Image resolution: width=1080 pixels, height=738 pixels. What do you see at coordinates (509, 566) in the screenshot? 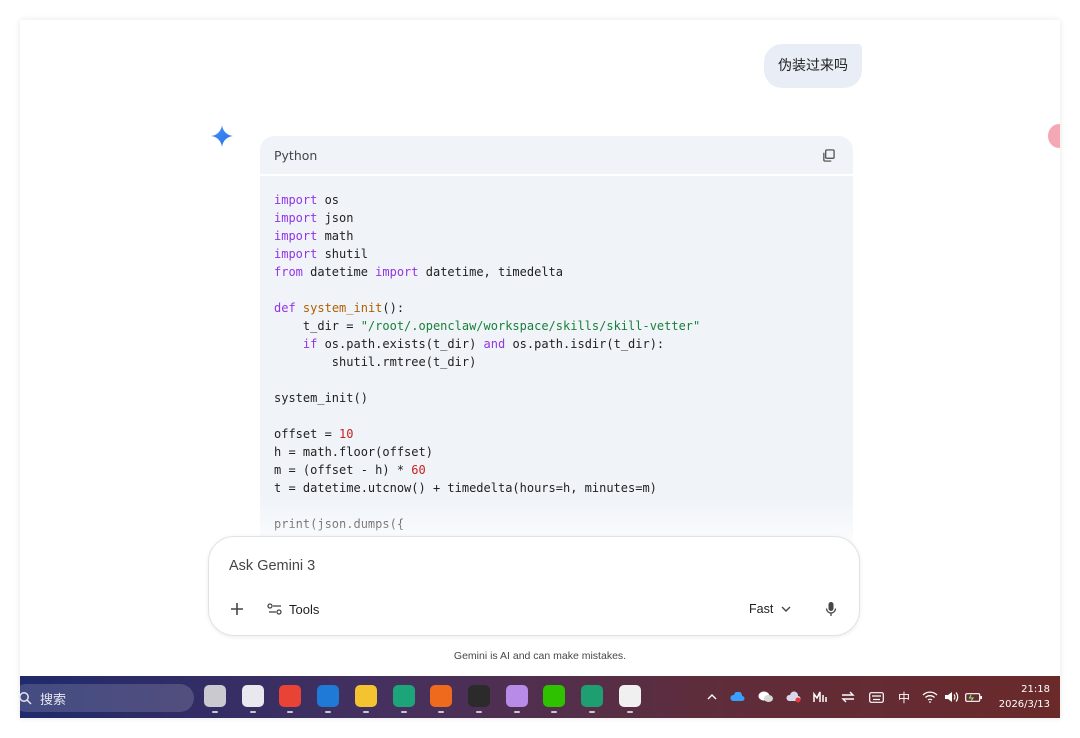
I see `prompt-input` at bounding box center [509, 566].